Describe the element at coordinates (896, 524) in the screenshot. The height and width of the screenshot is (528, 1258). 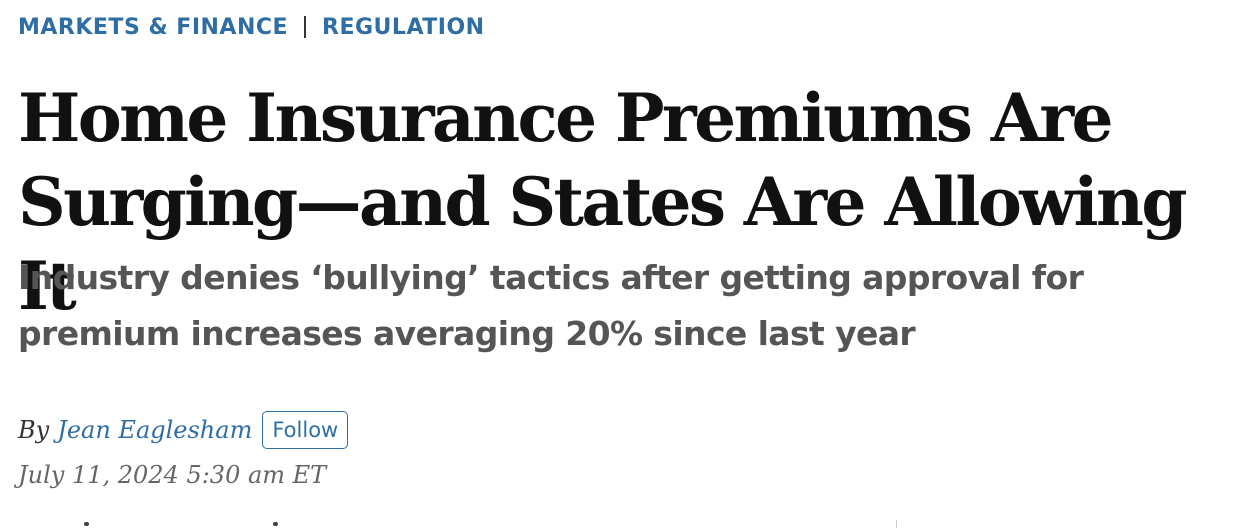
I see `divider-fragment` at that location.